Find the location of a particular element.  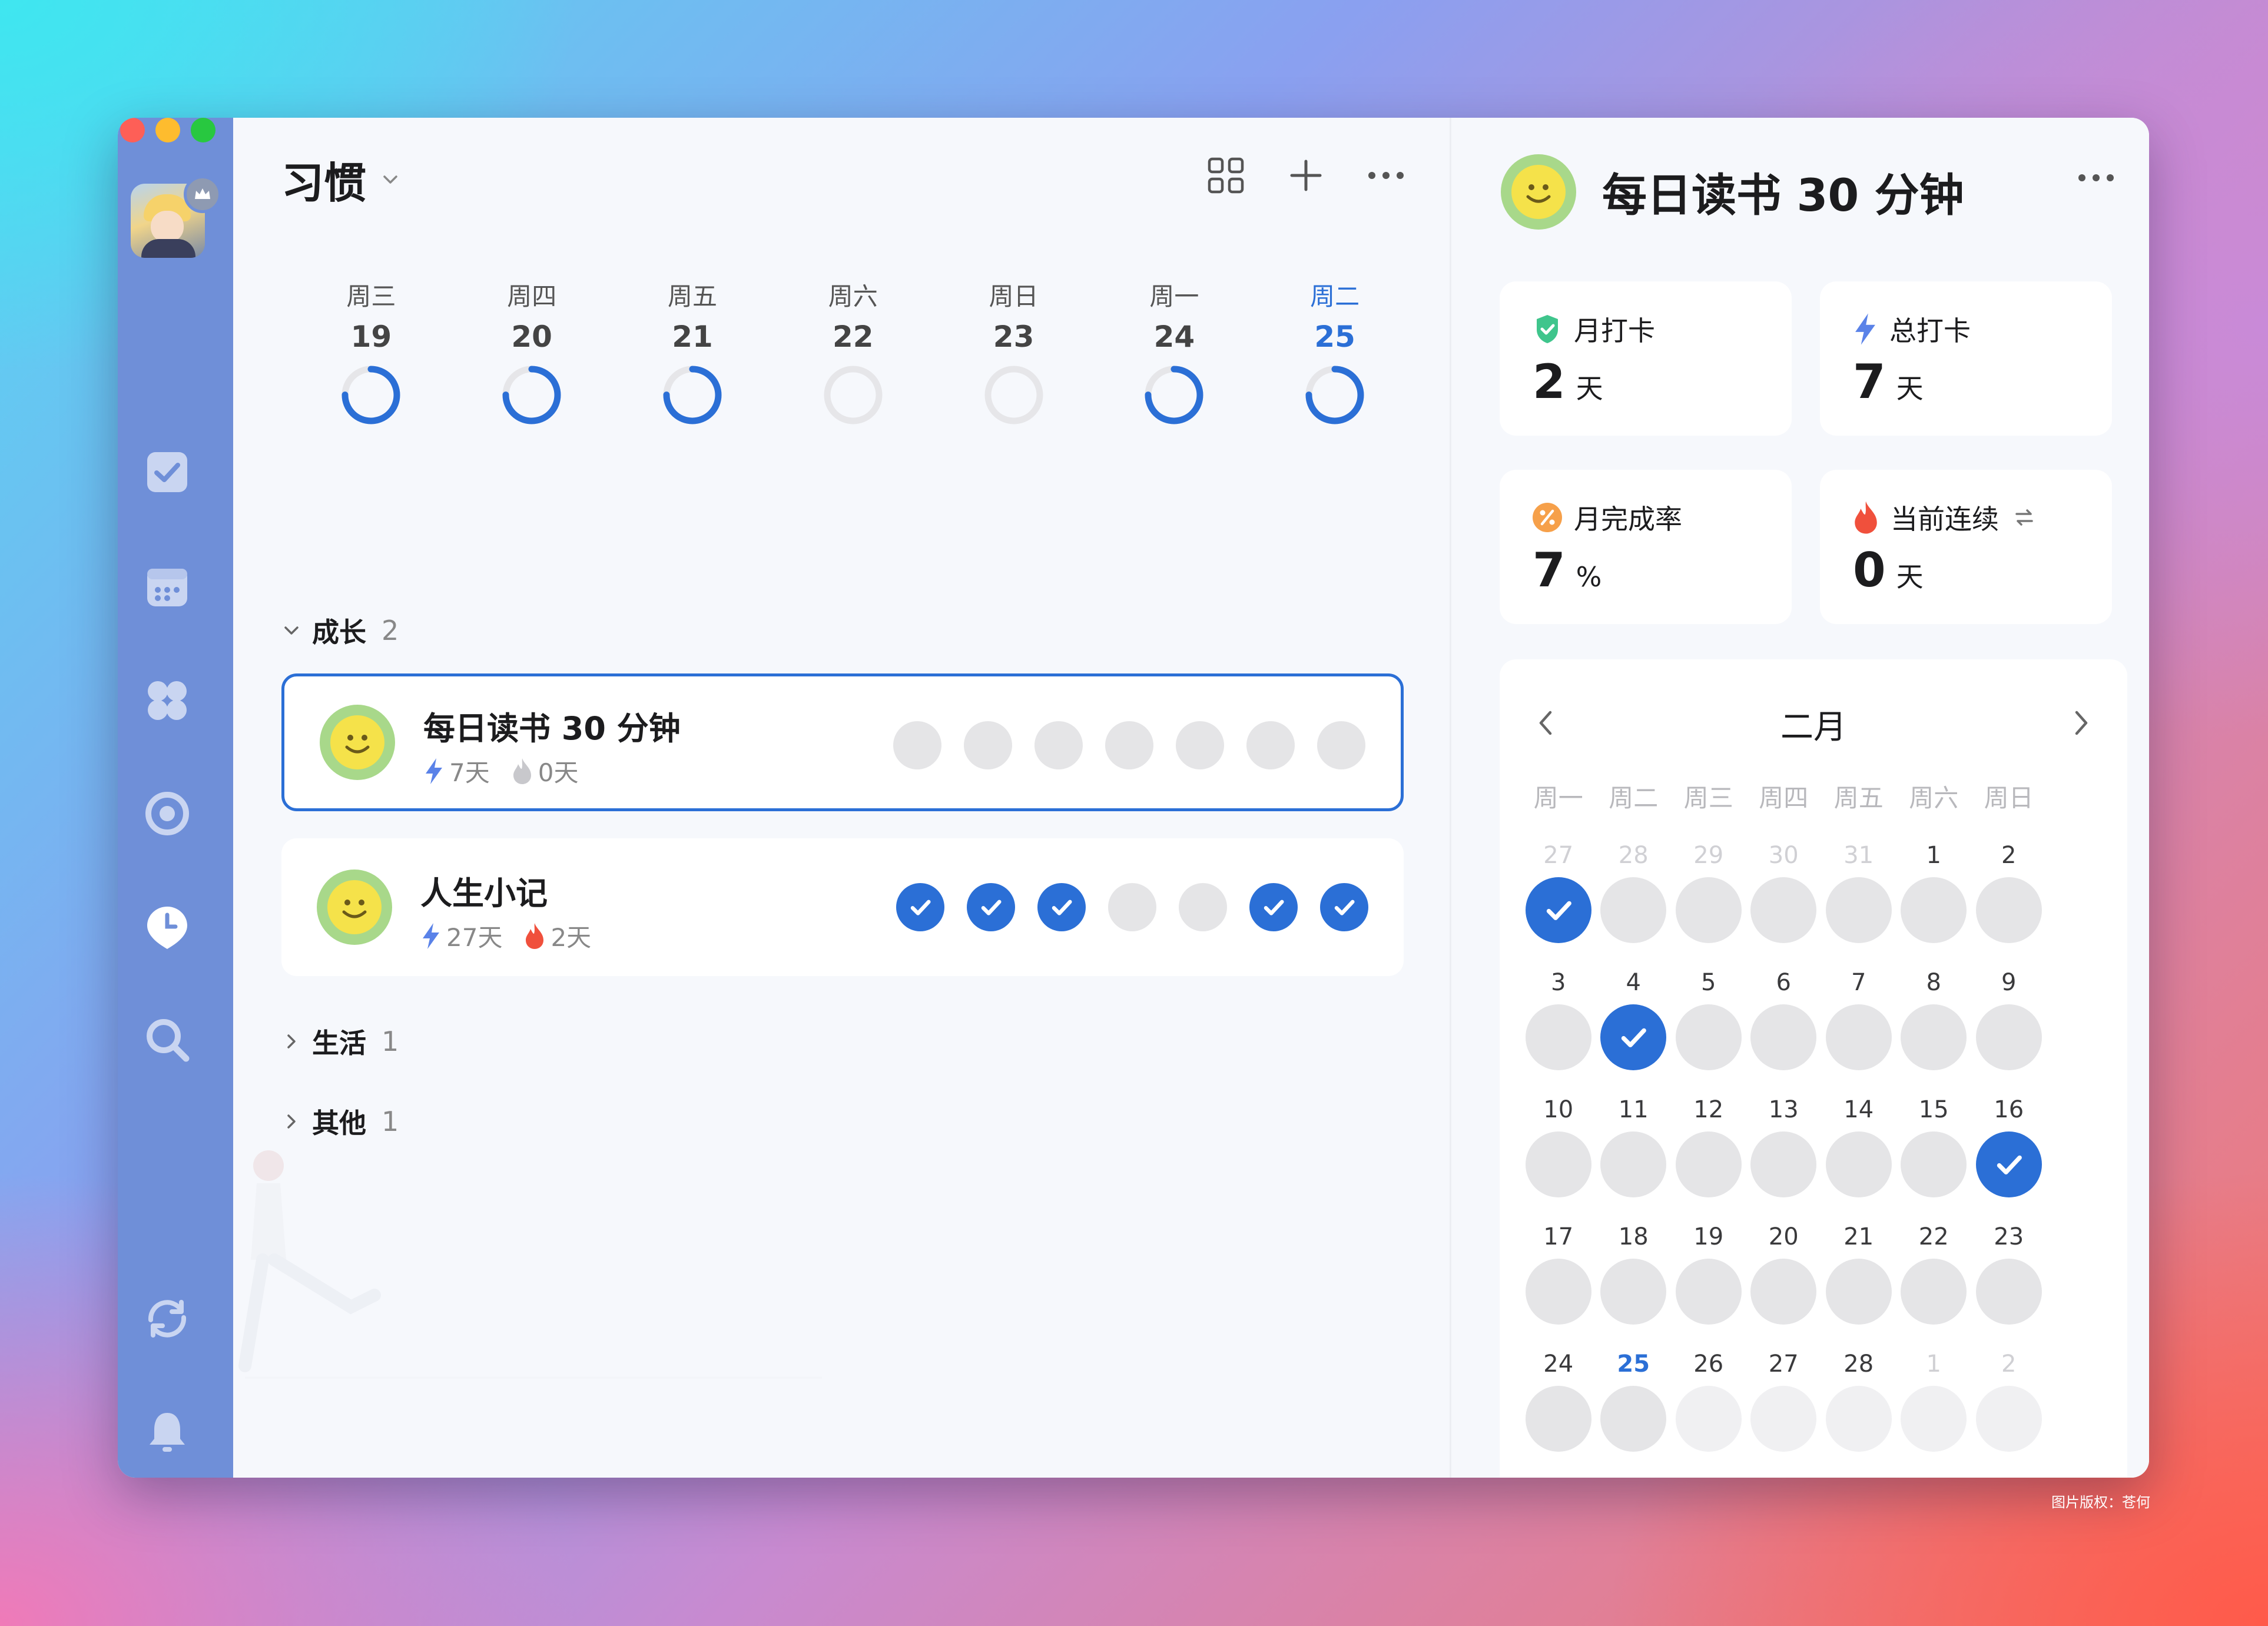

four-leaf-icon is located at coordinates (167, 700).